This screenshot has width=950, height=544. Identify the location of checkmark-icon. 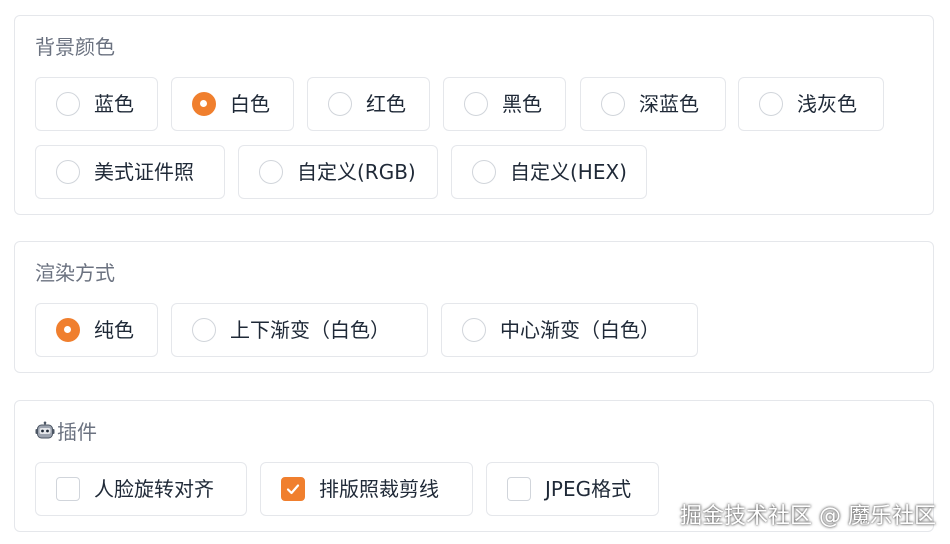
(293, 489).